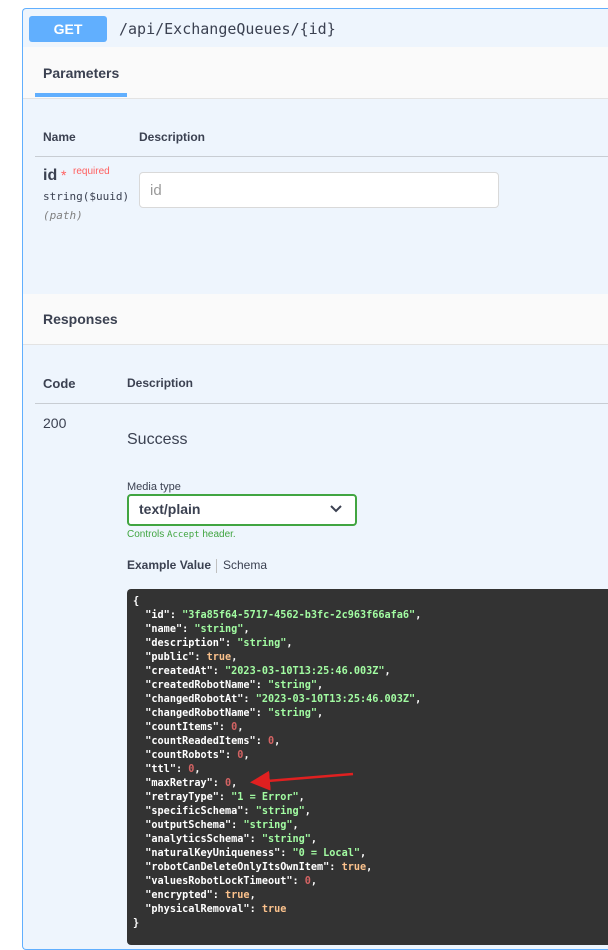  Describe the element at coordinates (146, 534) in the screenshot. I see `controls-prefix: Controls` at that location.